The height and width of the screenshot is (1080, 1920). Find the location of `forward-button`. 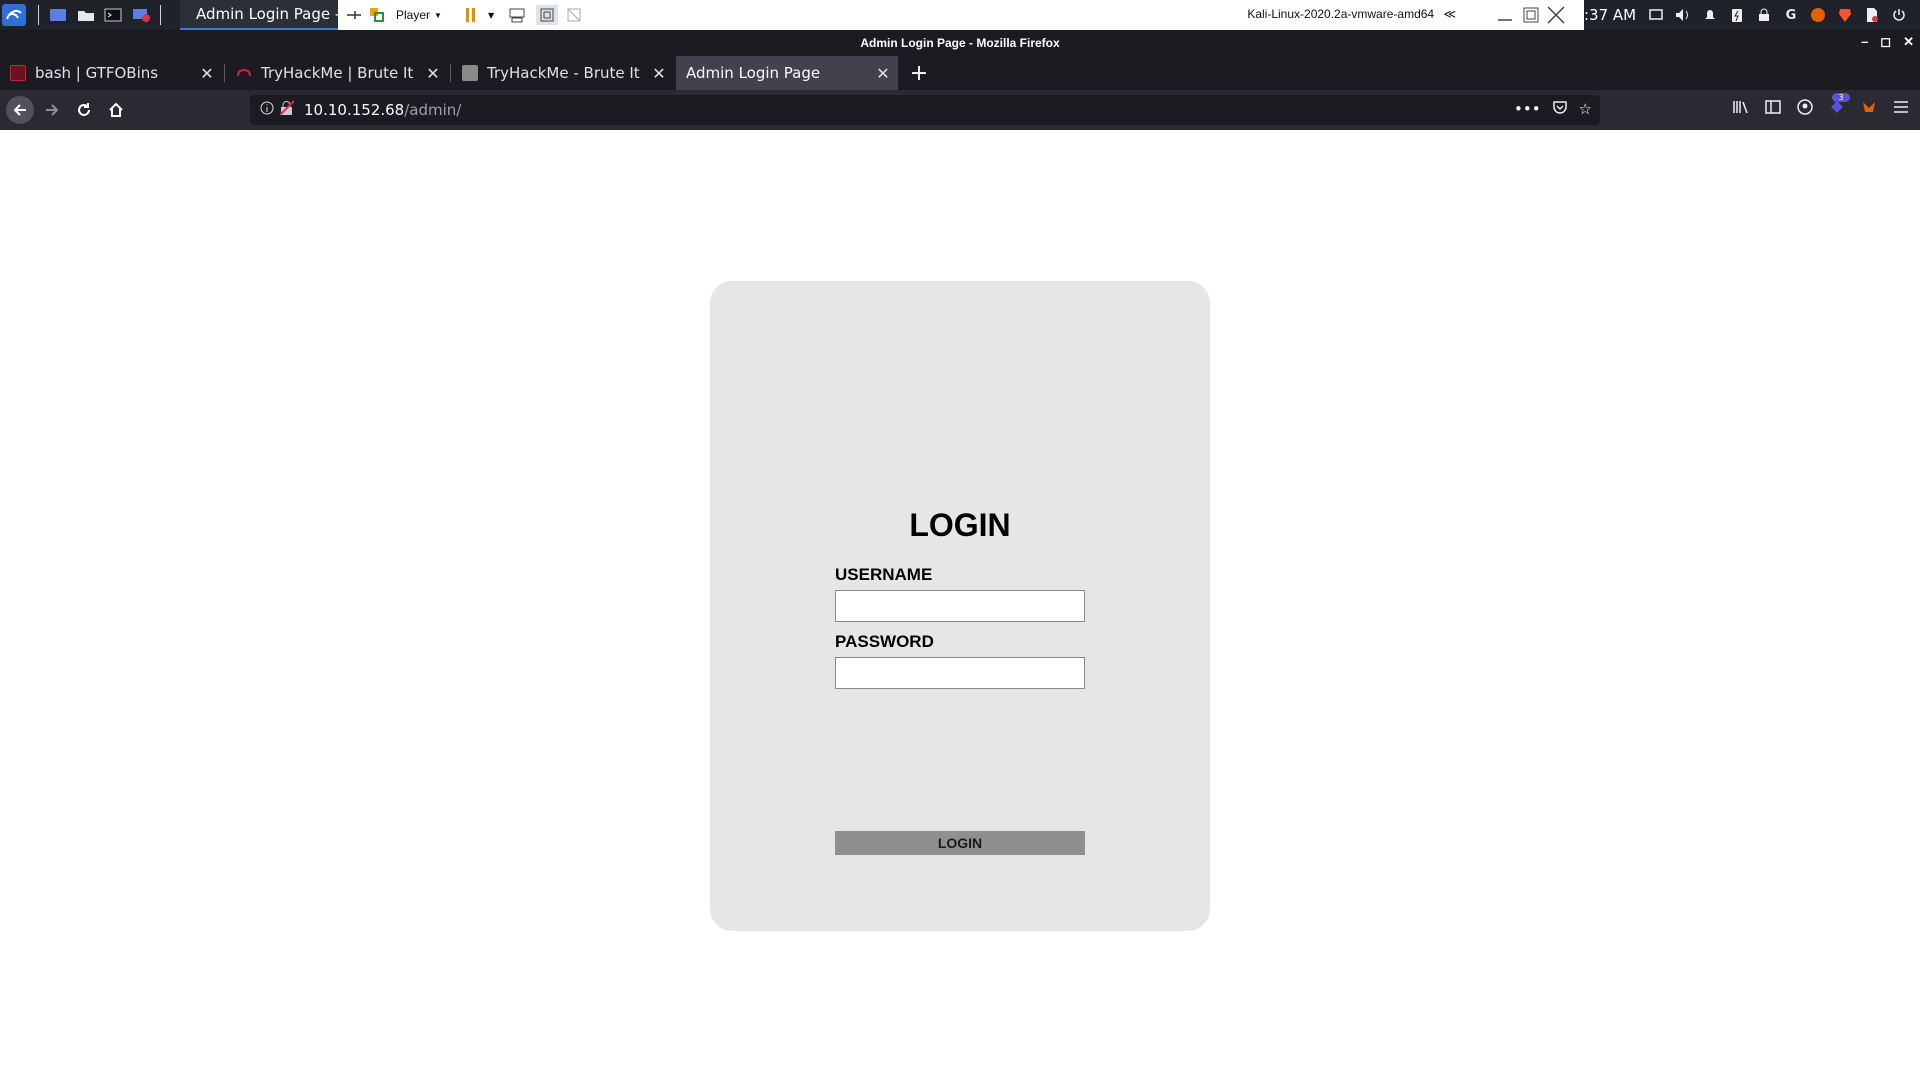

forward-button is located at coordinates (52, 110).